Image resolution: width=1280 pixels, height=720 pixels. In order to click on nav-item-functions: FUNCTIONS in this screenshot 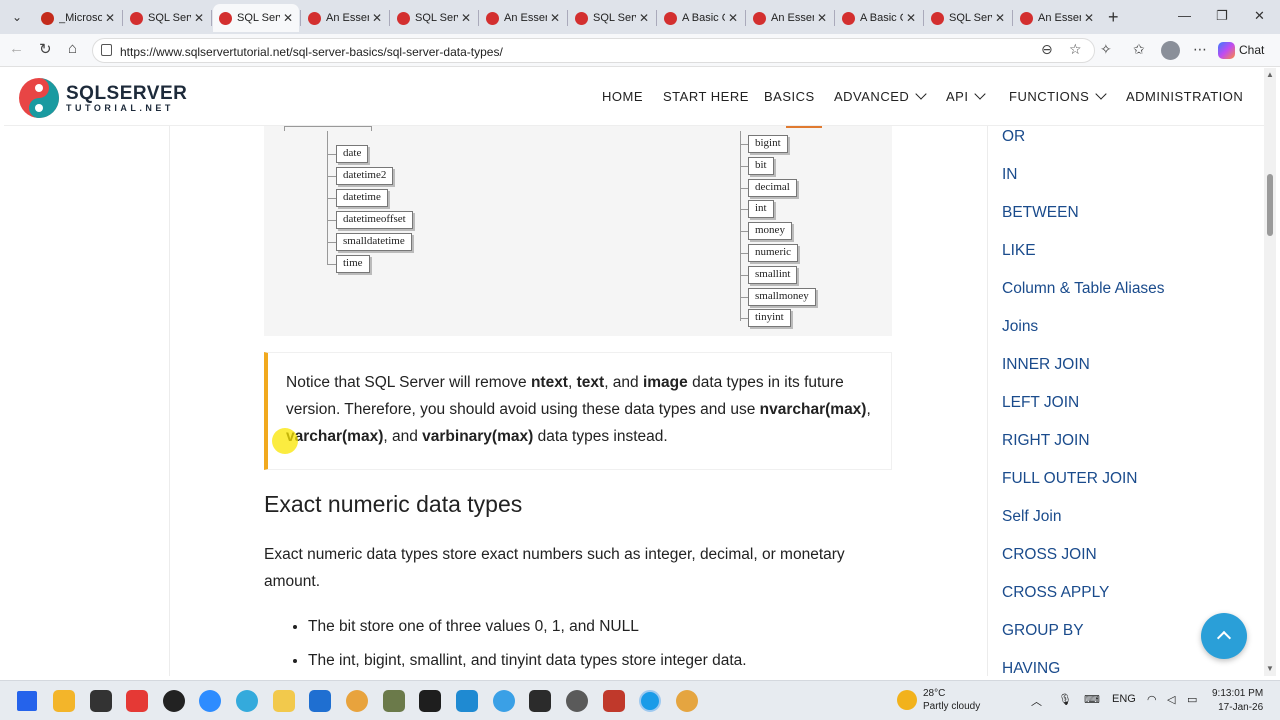, I will do `click(1058, 96)`.